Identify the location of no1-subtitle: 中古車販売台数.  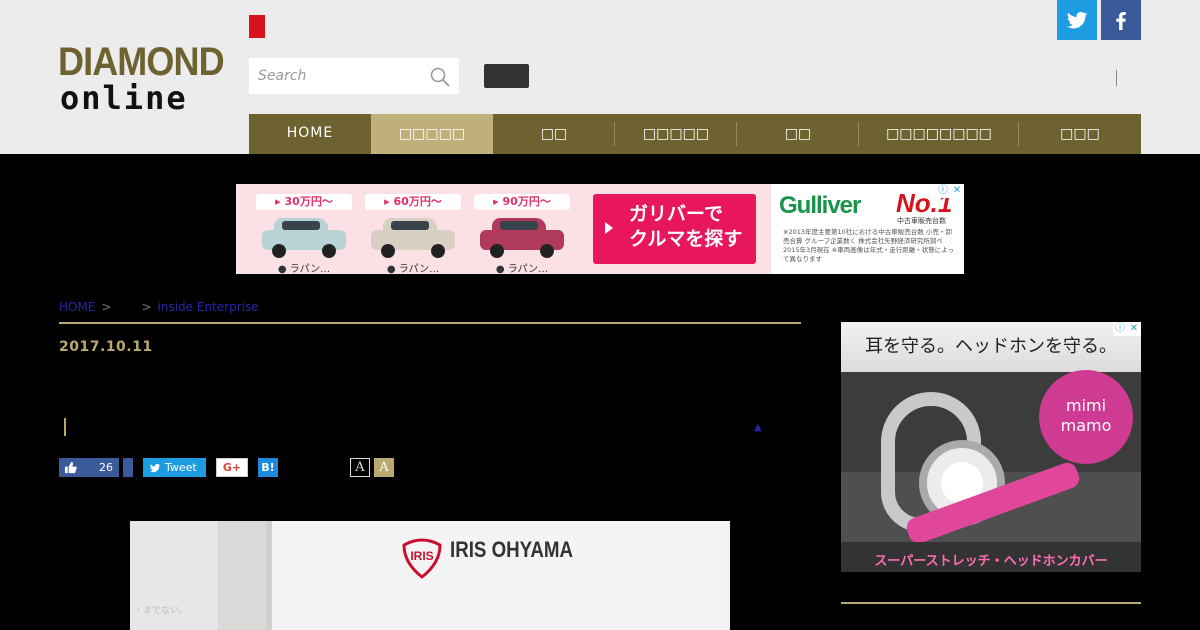
(921, 221).